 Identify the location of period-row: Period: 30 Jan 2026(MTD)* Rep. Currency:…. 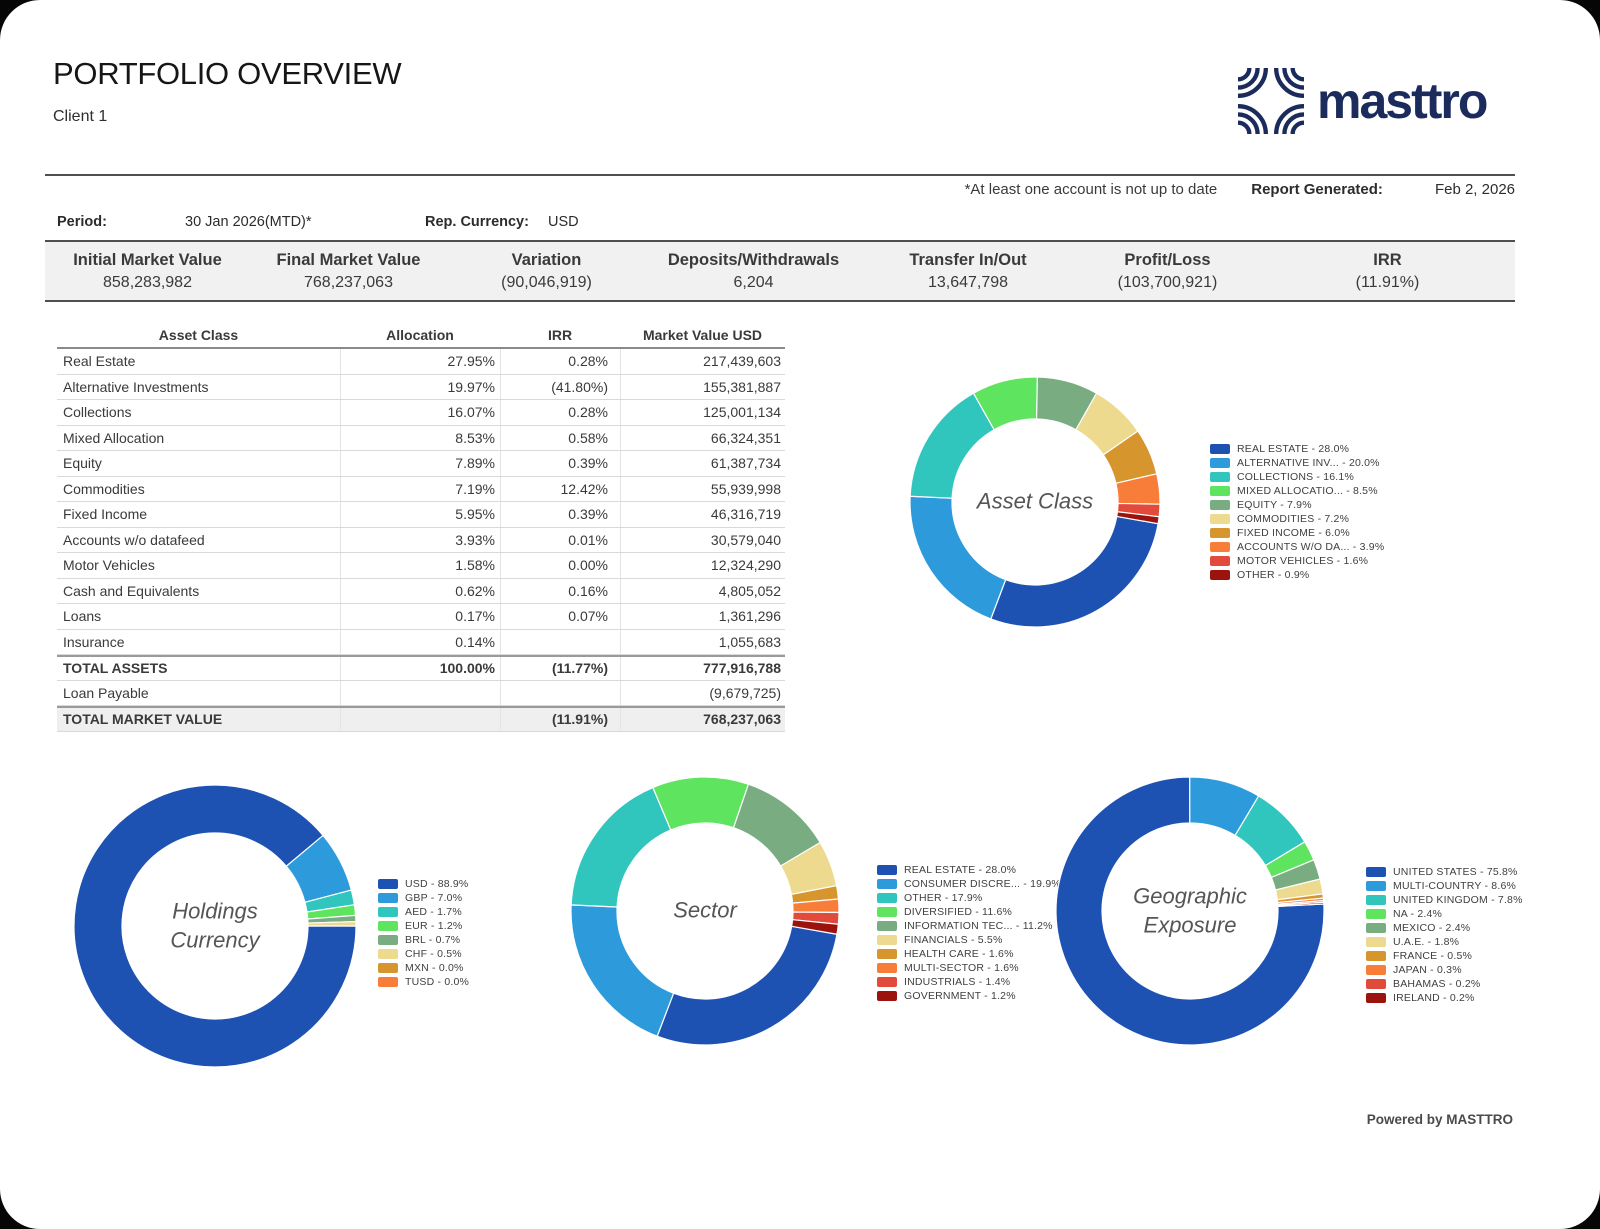
(318, 222).